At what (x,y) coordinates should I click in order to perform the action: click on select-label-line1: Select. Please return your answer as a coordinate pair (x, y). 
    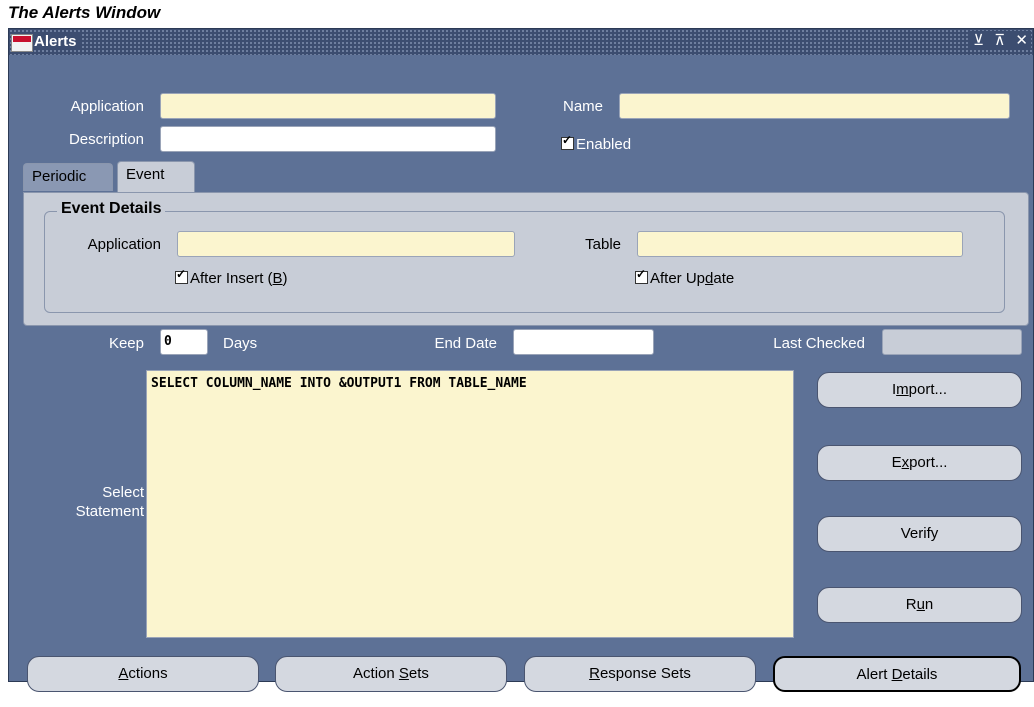
    Looking at the image, I should click on (123, 492).